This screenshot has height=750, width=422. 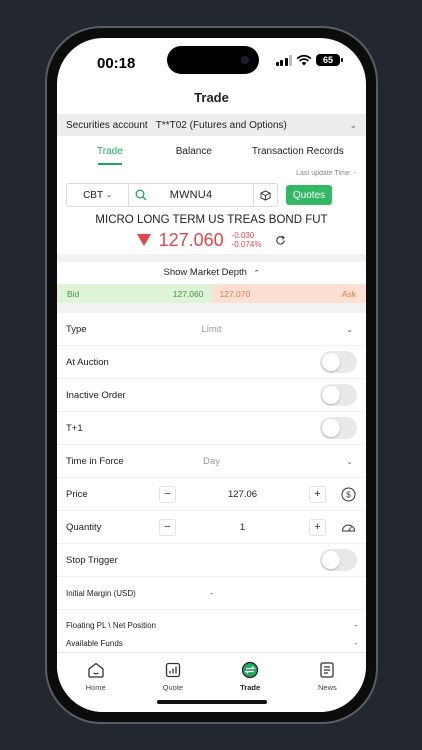 I want to click on inactive-order-toggle, so click(x=338, y=395).